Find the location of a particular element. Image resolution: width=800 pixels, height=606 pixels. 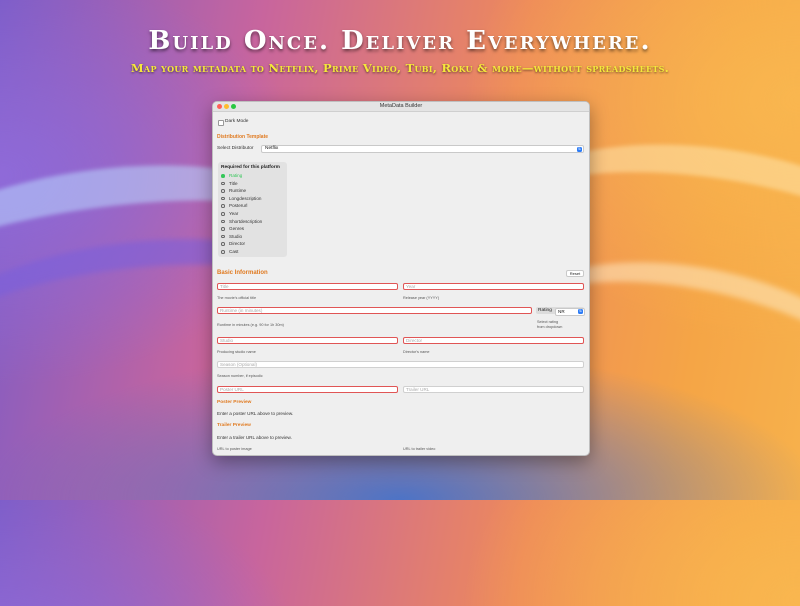

window-titlebar: MetaData Builder is located at coordinates (401, 107).